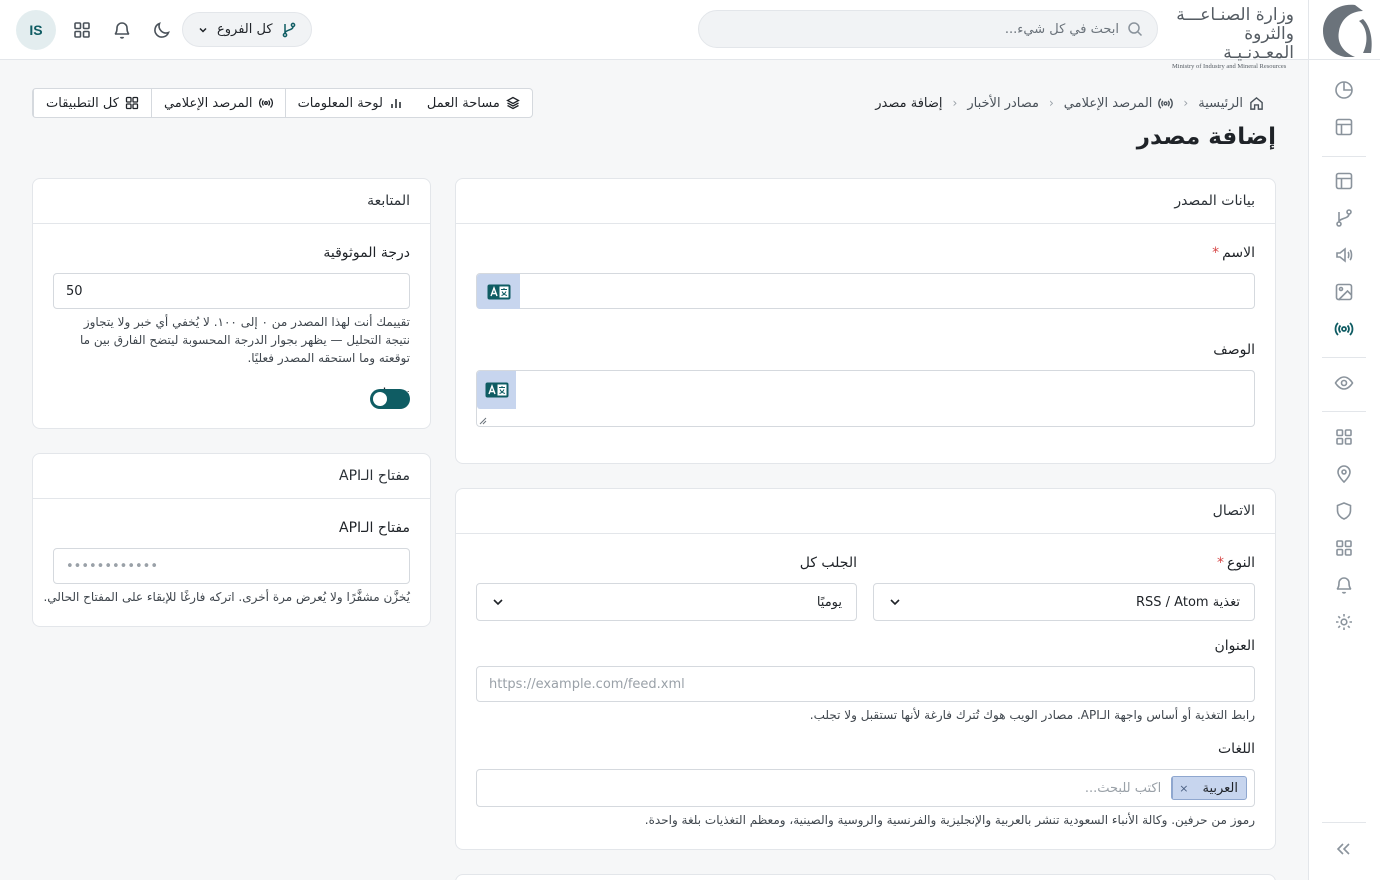 This screenshot has height=880, width=1380. Describe the element at coordinates (82, 30) in the screenshot. I see `apps-grid-icon` at that location.